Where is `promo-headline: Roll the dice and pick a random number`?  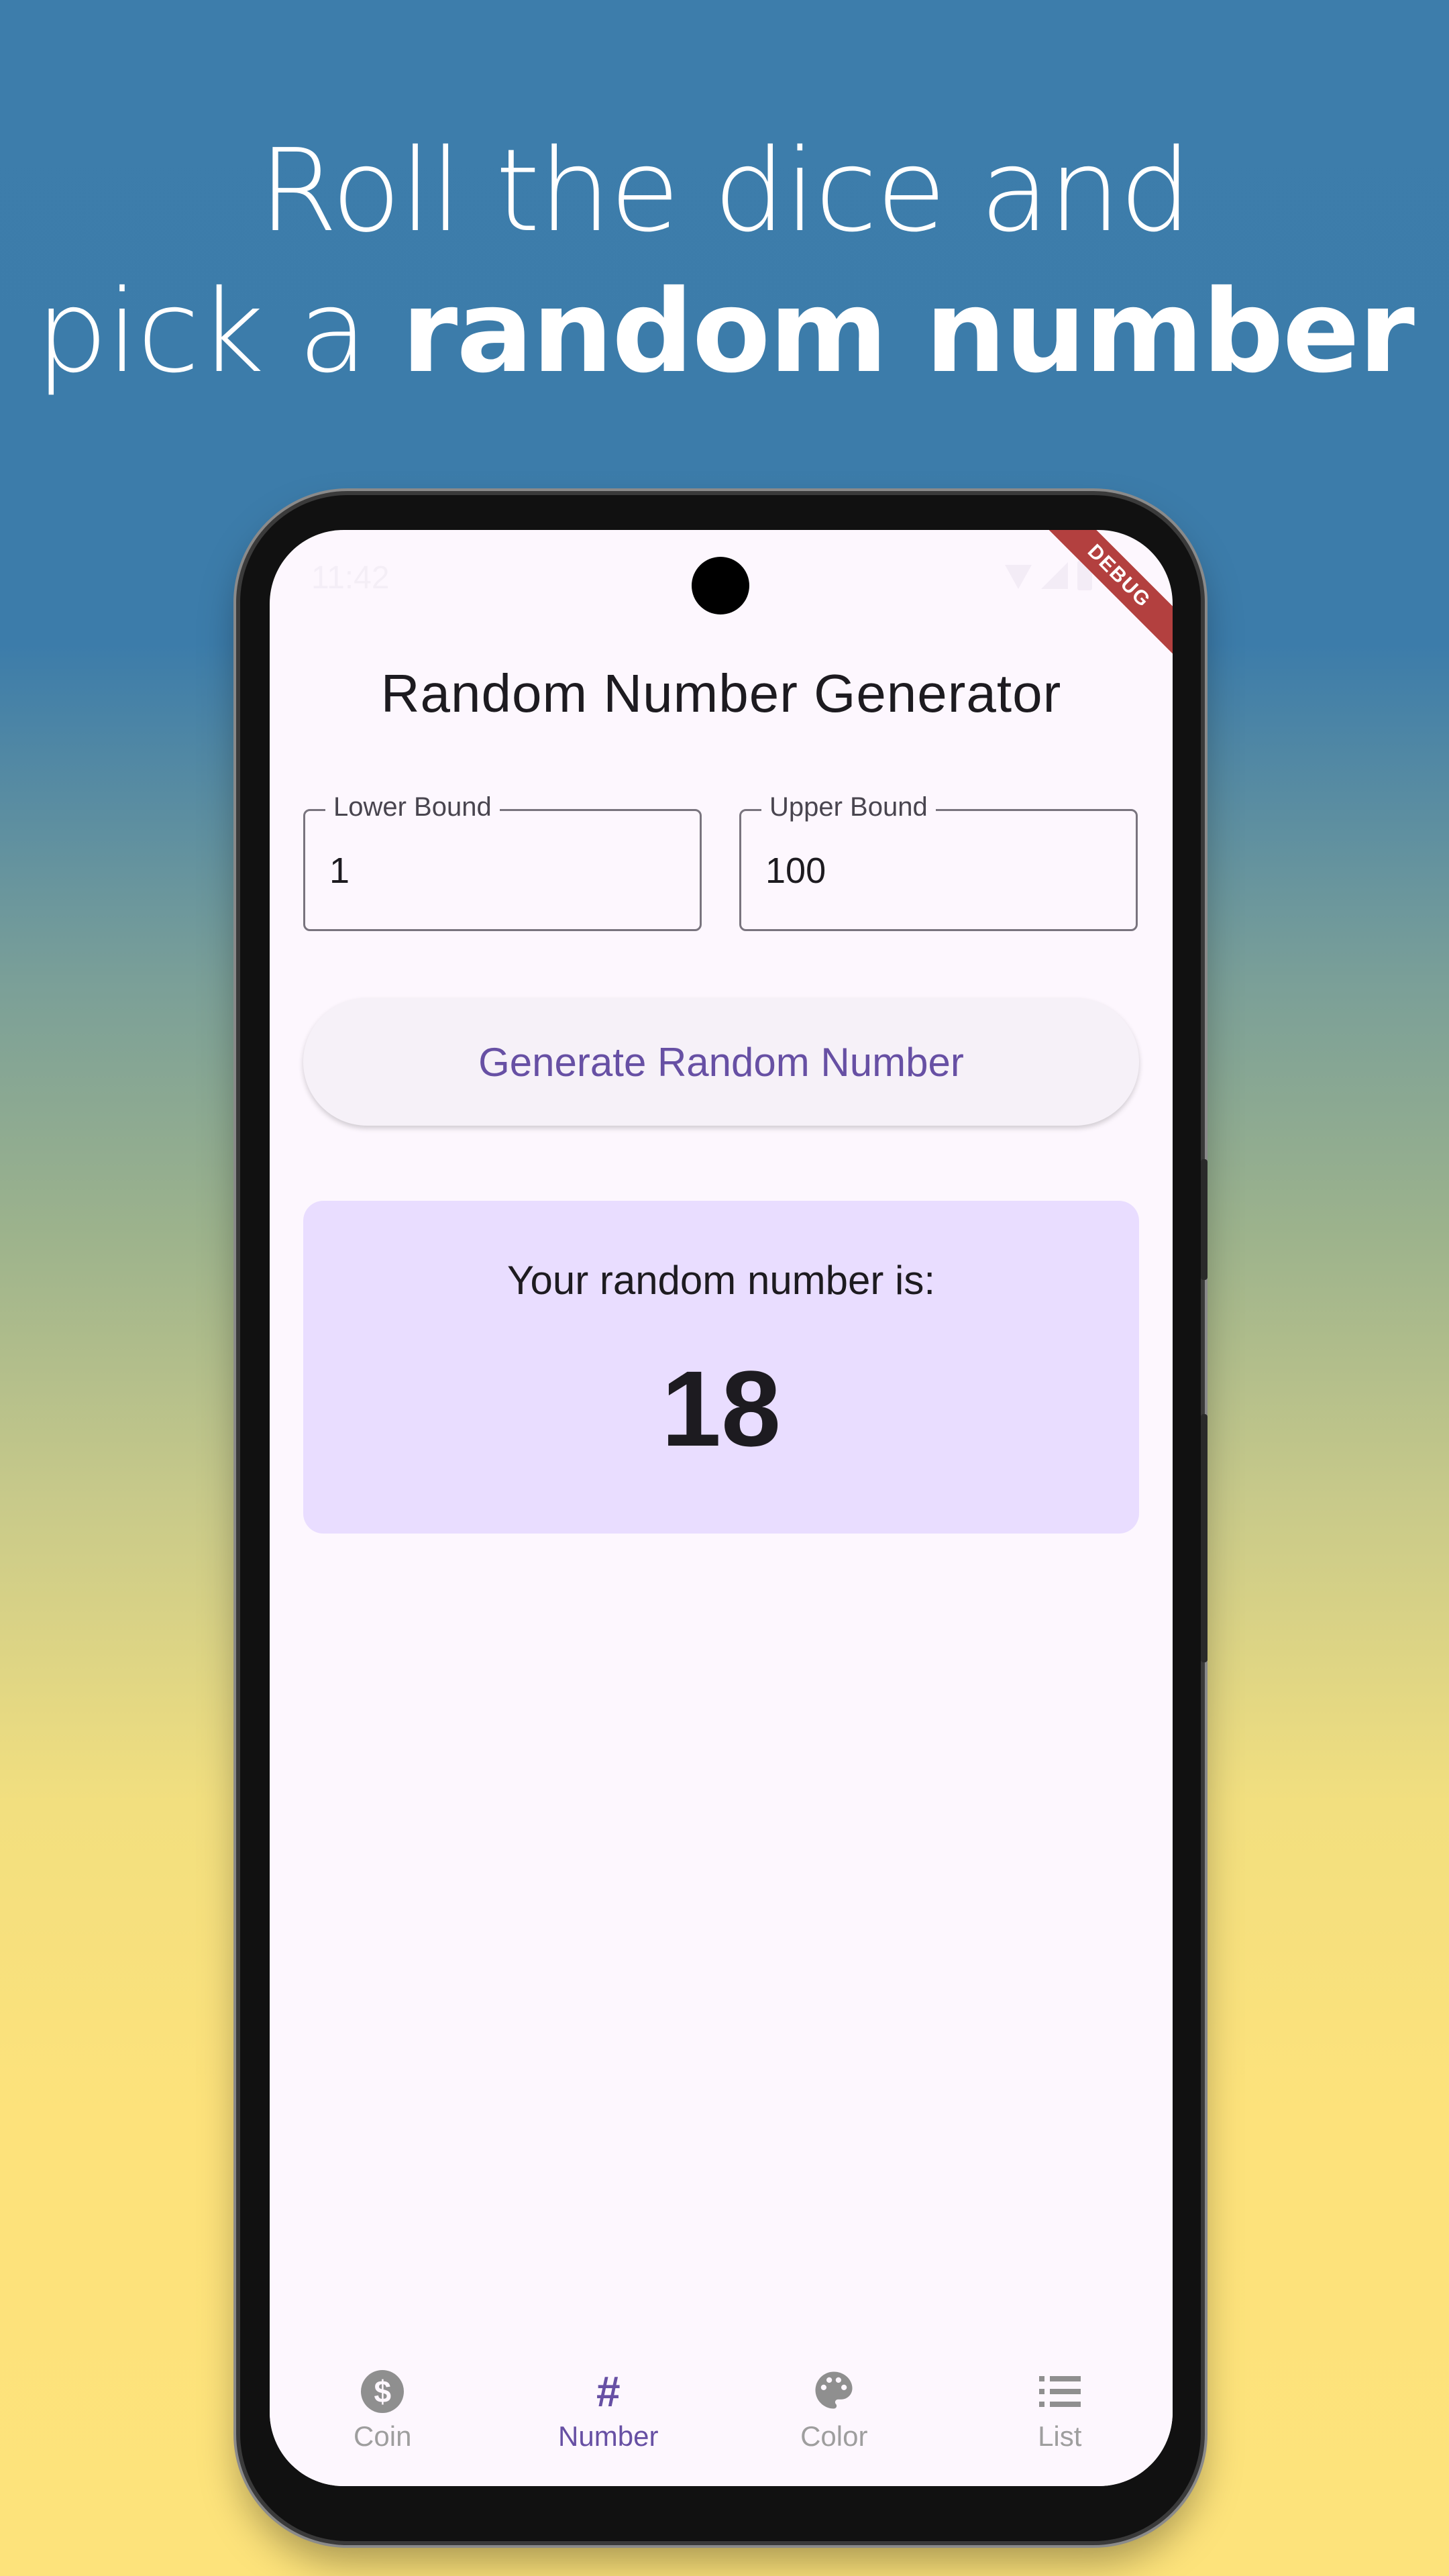
promo-headline: Roll the dice and pick a random number is located at coordinates (724, 261).